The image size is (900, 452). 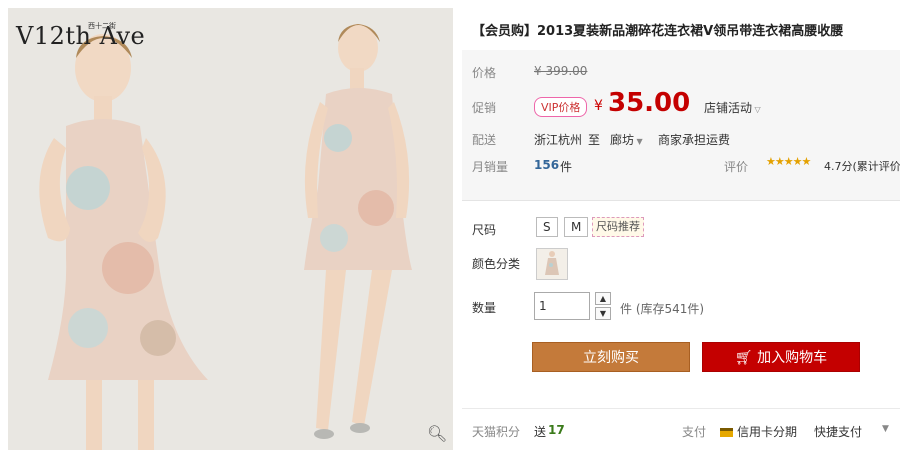 I want to click on shipping-label: 配送, so click(x=484, y=140).